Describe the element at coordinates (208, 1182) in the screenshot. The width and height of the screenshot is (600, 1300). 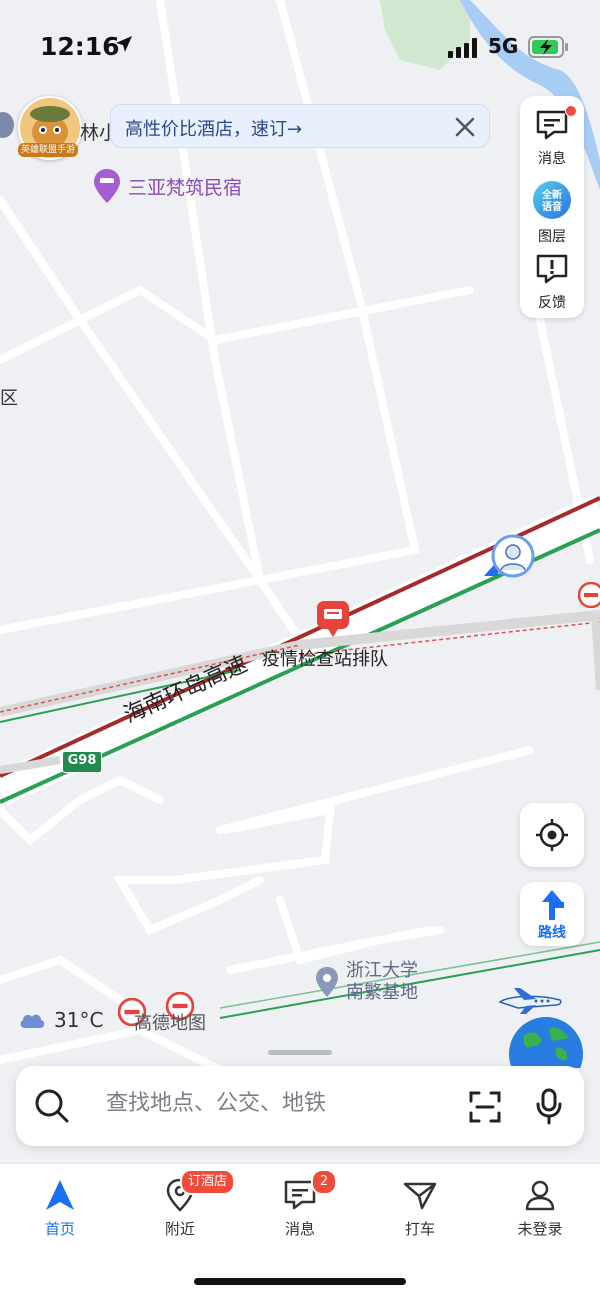
I see `hotel-booking-badge: 订酒店` at that location.